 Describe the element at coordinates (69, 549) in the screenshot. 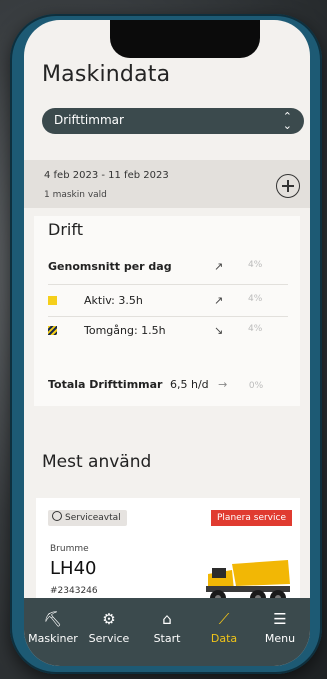

I see `machine-name: Brumme` at that location.